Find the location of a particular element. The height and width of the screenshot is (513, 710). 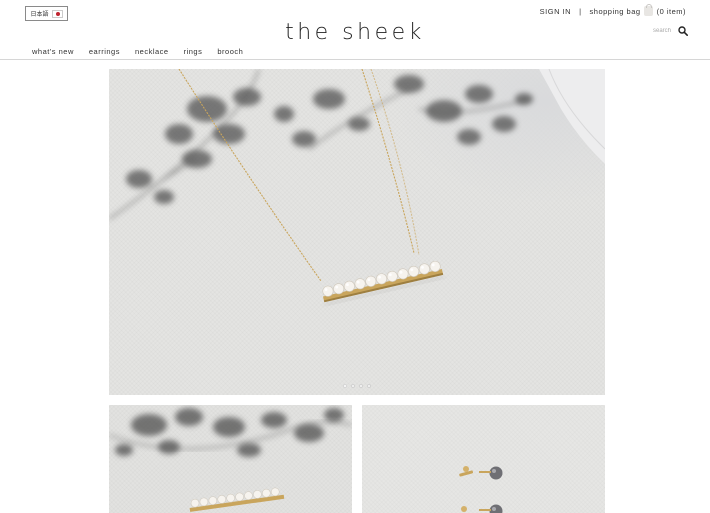

language-label: 日本語 is located at coordinates (39, 15).